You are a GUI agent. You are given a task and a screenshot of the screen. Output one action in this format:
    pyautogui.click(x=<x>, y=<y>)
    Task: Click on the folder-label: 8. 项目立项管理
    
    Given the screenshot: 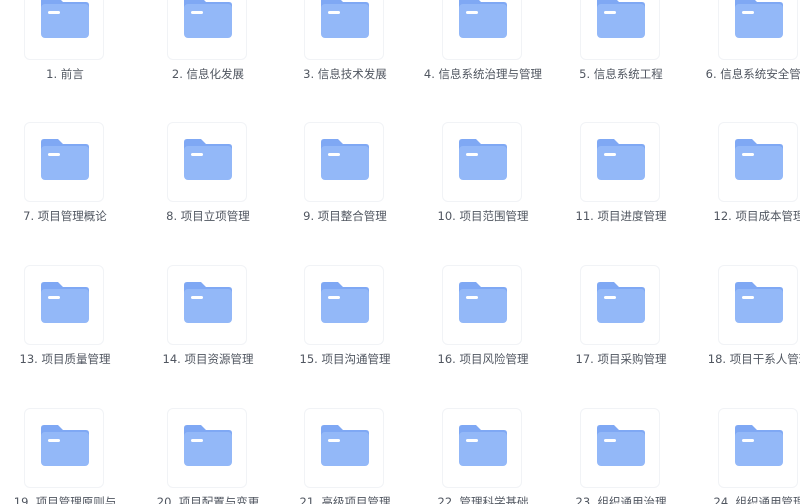 What is the action you would take?
    pyautogui.click(x=208, y=216)
    